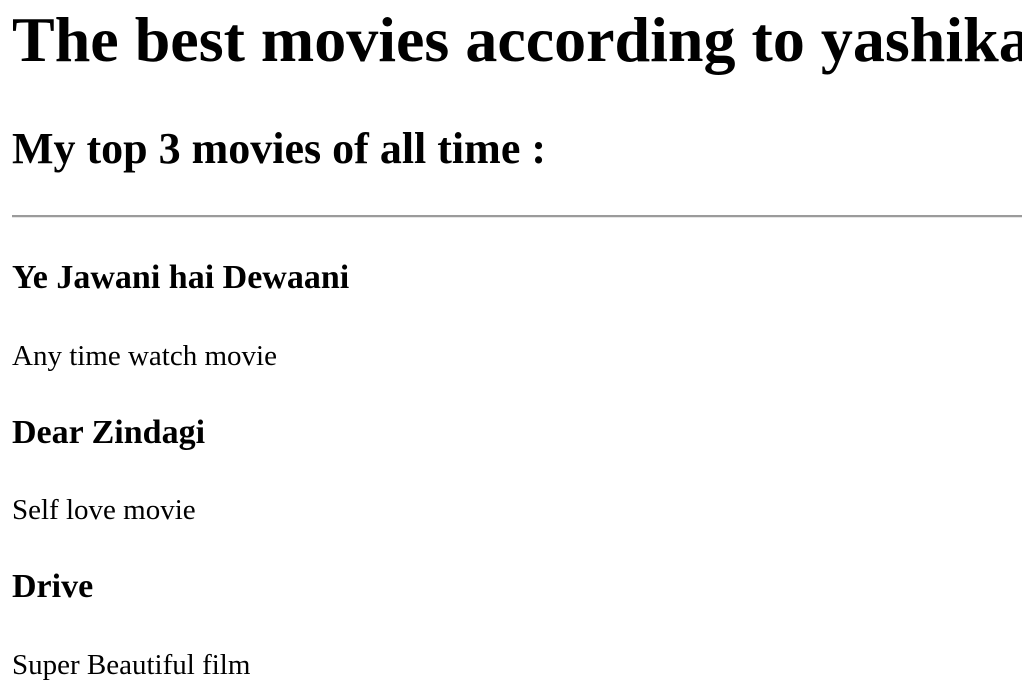  What do you see at coordinates (109, 432) in the screenshot?
I see `movie-title-2: Dear Zindagi` at bounding box center [109, 432].